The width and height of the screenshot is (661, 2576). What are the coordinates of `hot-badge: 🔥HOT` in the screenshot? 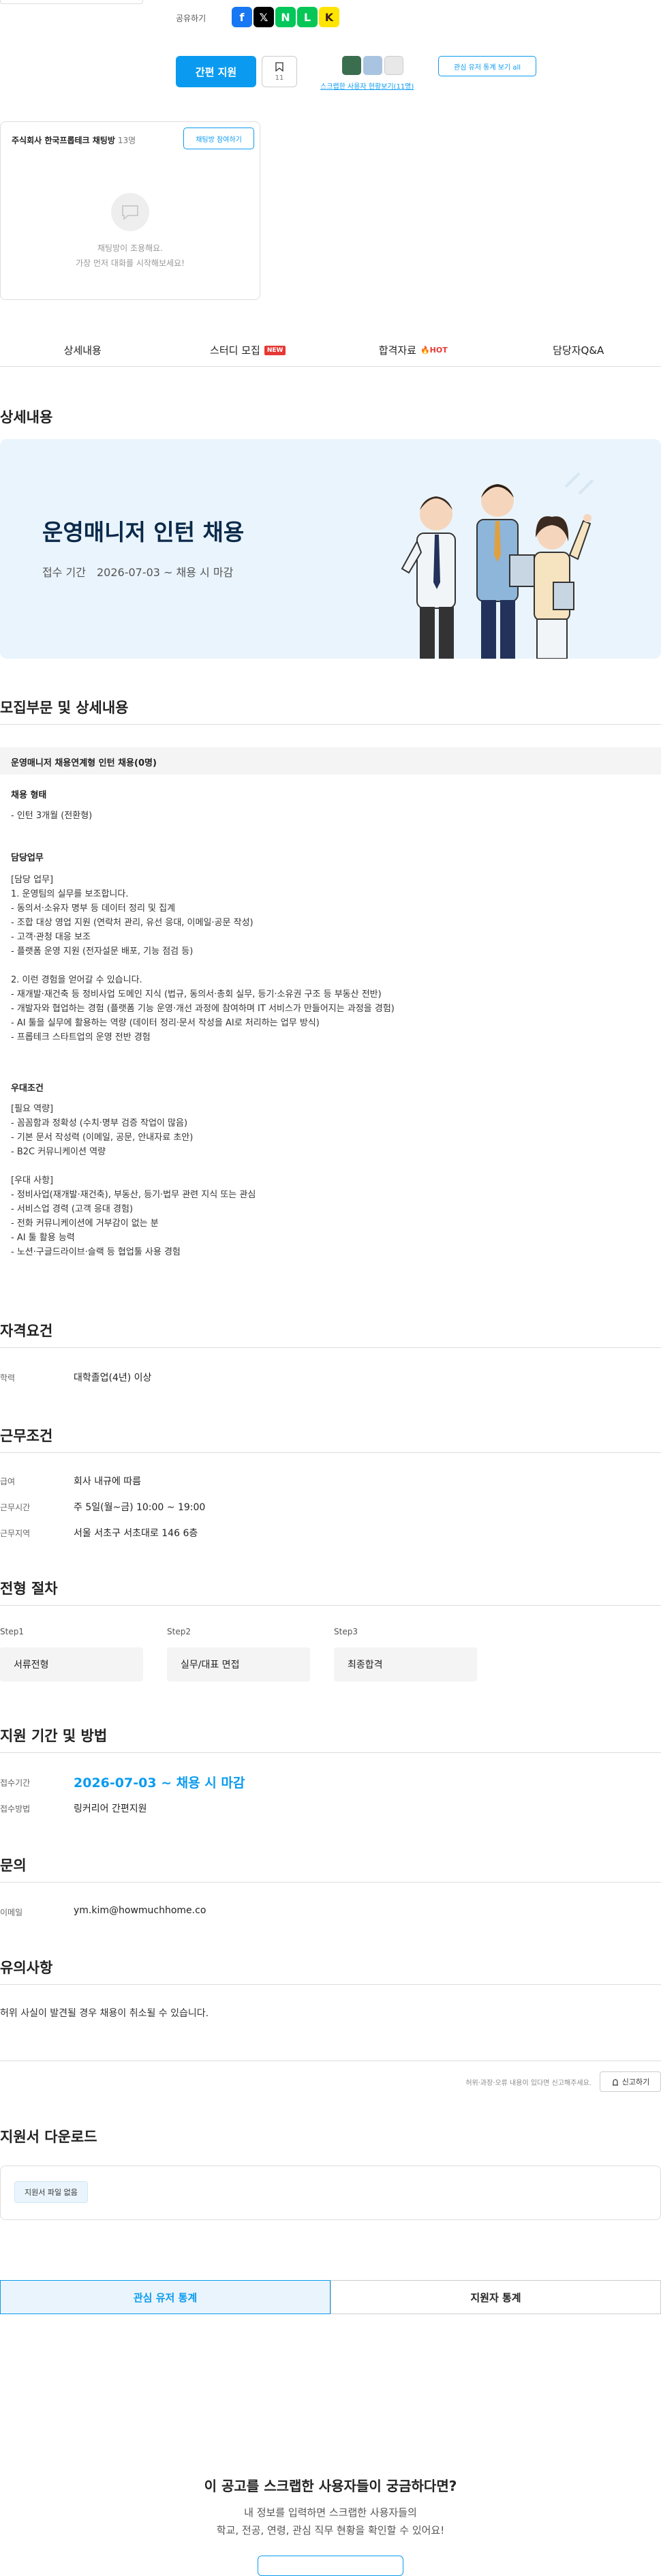 It's located at (434, 350).